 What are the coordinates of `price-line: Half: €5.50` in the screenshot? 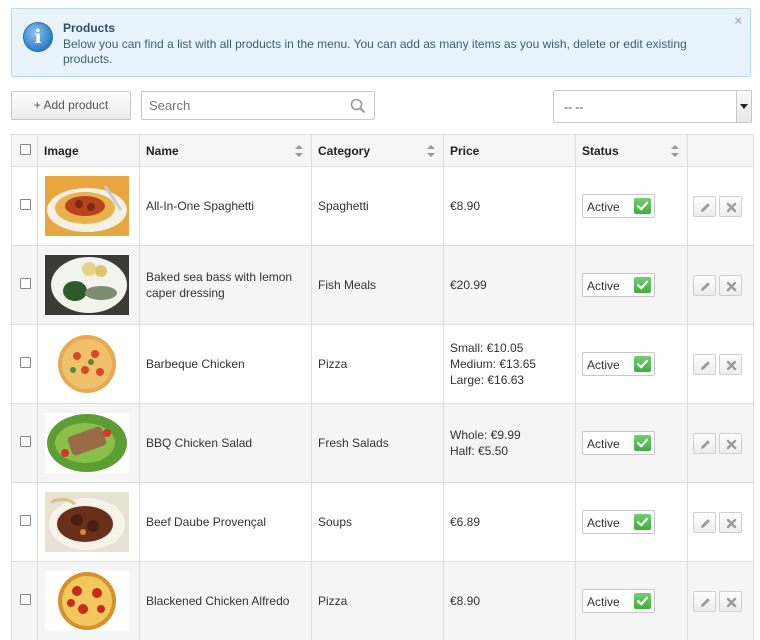 It's located at (479, 451).